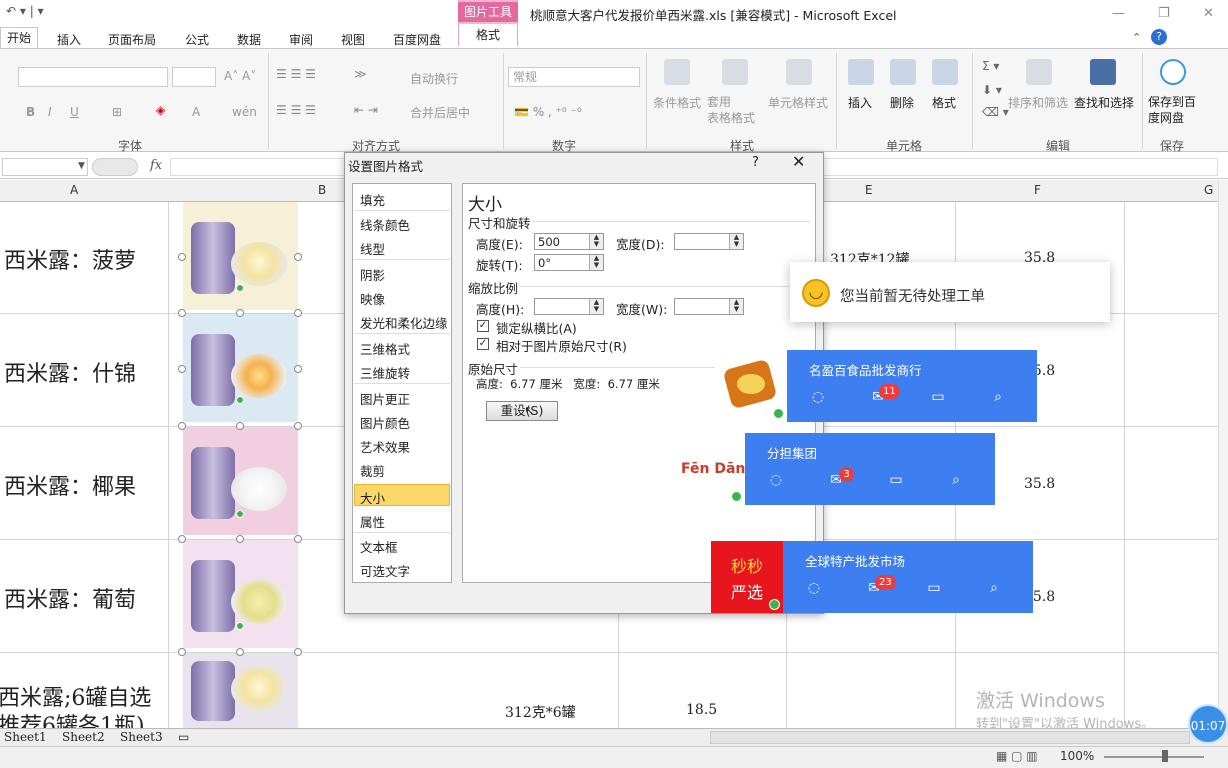 The width and height of the screenshot is (1228, 768). What do you see at coordinates (1164, 13) in the screenshot?
I see `restore-icon: ❐` at bounding box center [1164, 13].